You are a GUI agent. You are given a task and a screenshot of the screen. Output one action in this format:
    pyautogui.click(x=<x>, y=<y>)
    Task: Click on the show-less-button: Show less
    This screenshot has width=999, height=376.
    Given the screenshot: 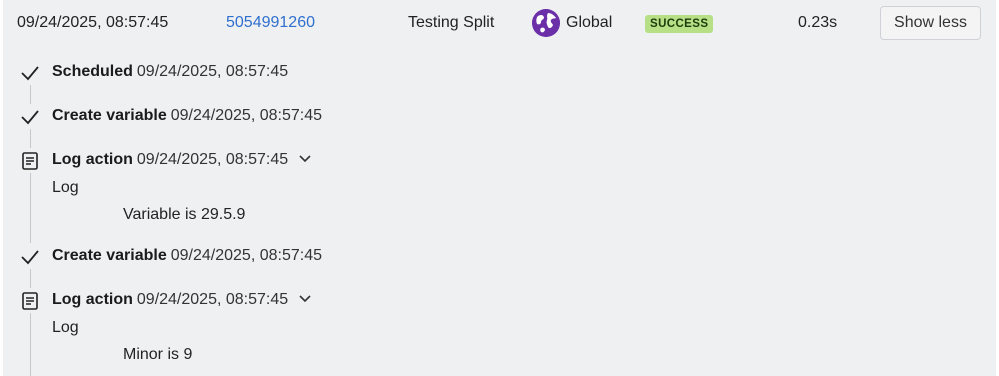 What is the action you would take?
    pyautogui.click(x=930, y=23)
    